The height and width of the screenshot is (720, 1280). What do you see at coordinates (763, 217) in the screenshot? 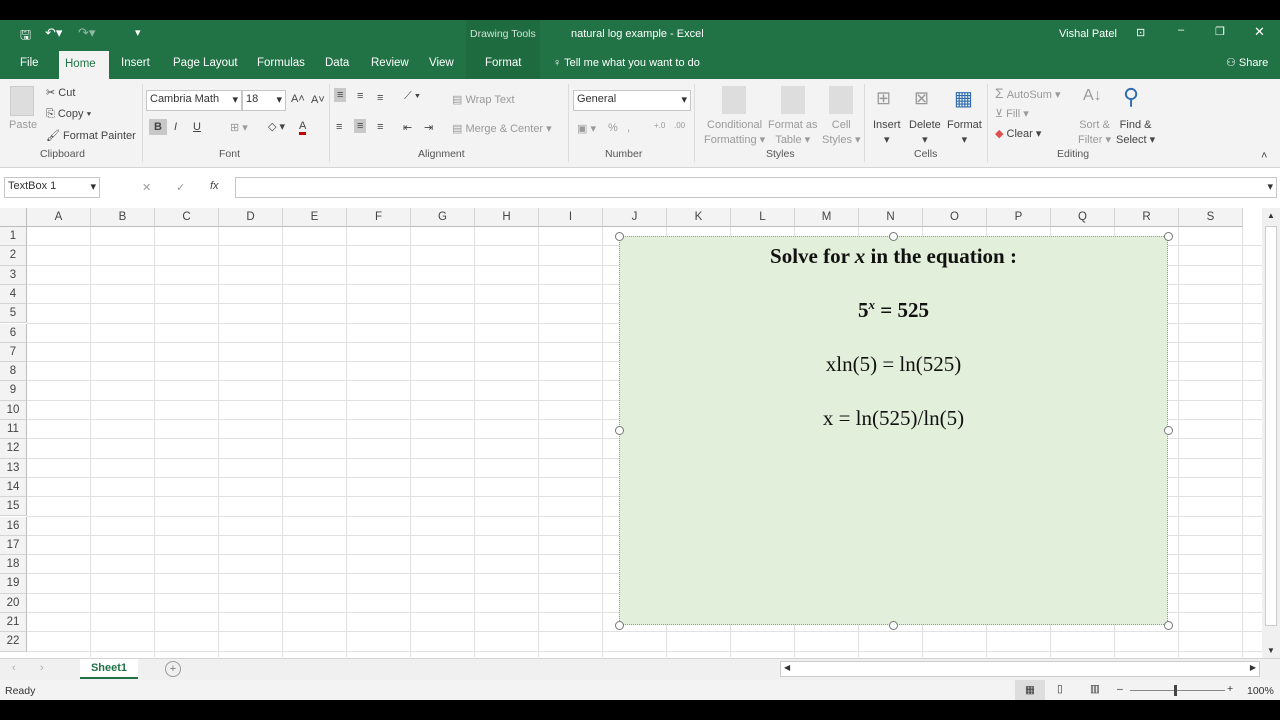
I see `column-header-L: L` at bounding box center [763, 217].